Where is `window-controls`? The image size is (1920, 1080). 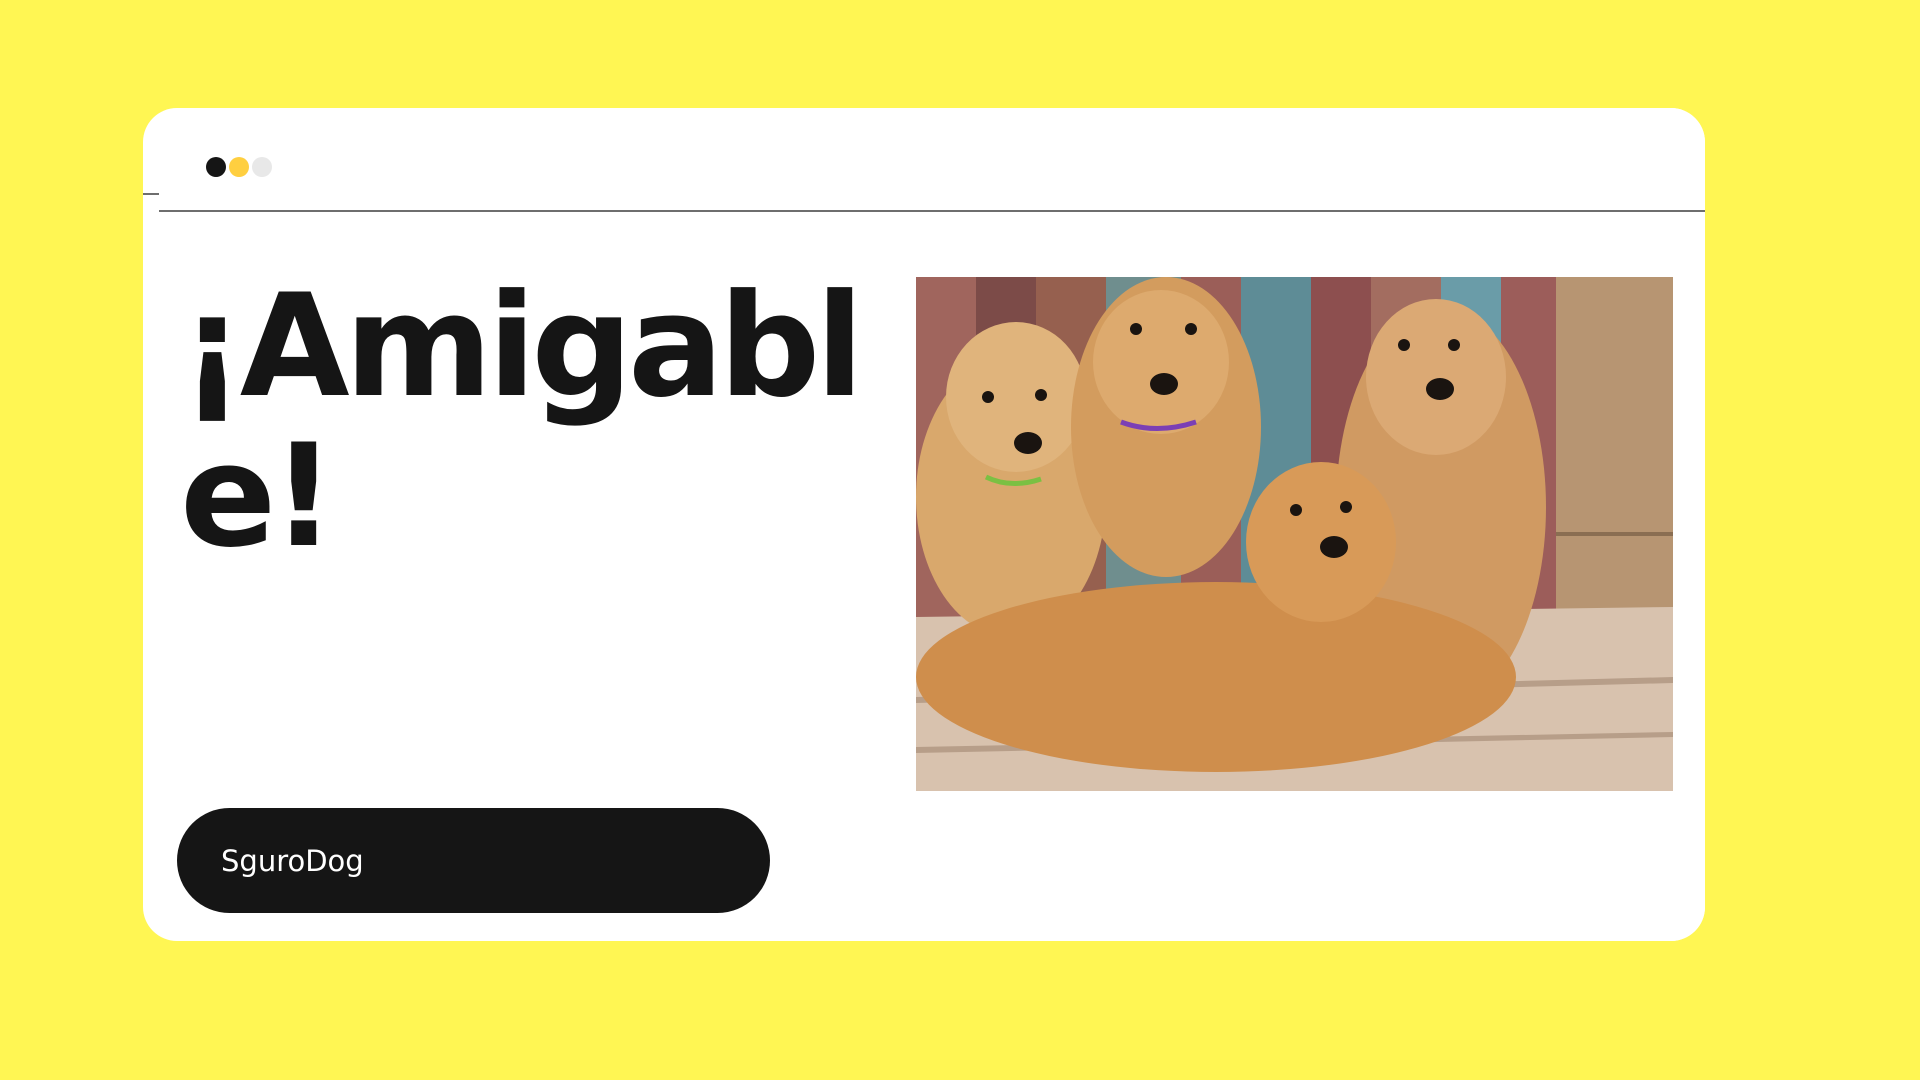
window-controls is located at coordinates (239, 167).